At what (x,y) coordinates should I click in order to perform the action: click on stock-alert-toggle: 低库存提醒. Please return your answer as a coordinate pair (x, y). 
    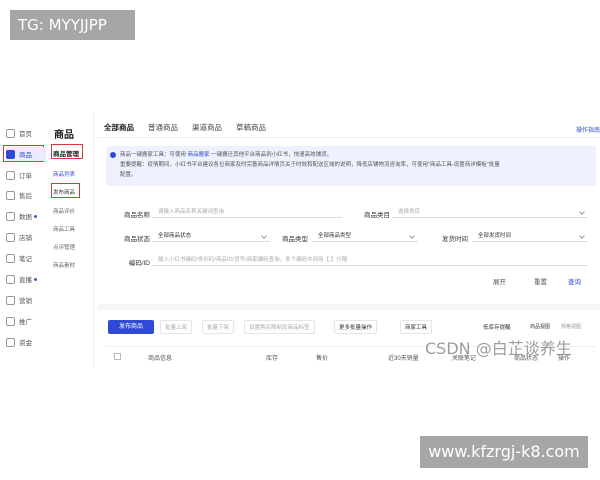
    Looking at the image, I should click on (497, 327).